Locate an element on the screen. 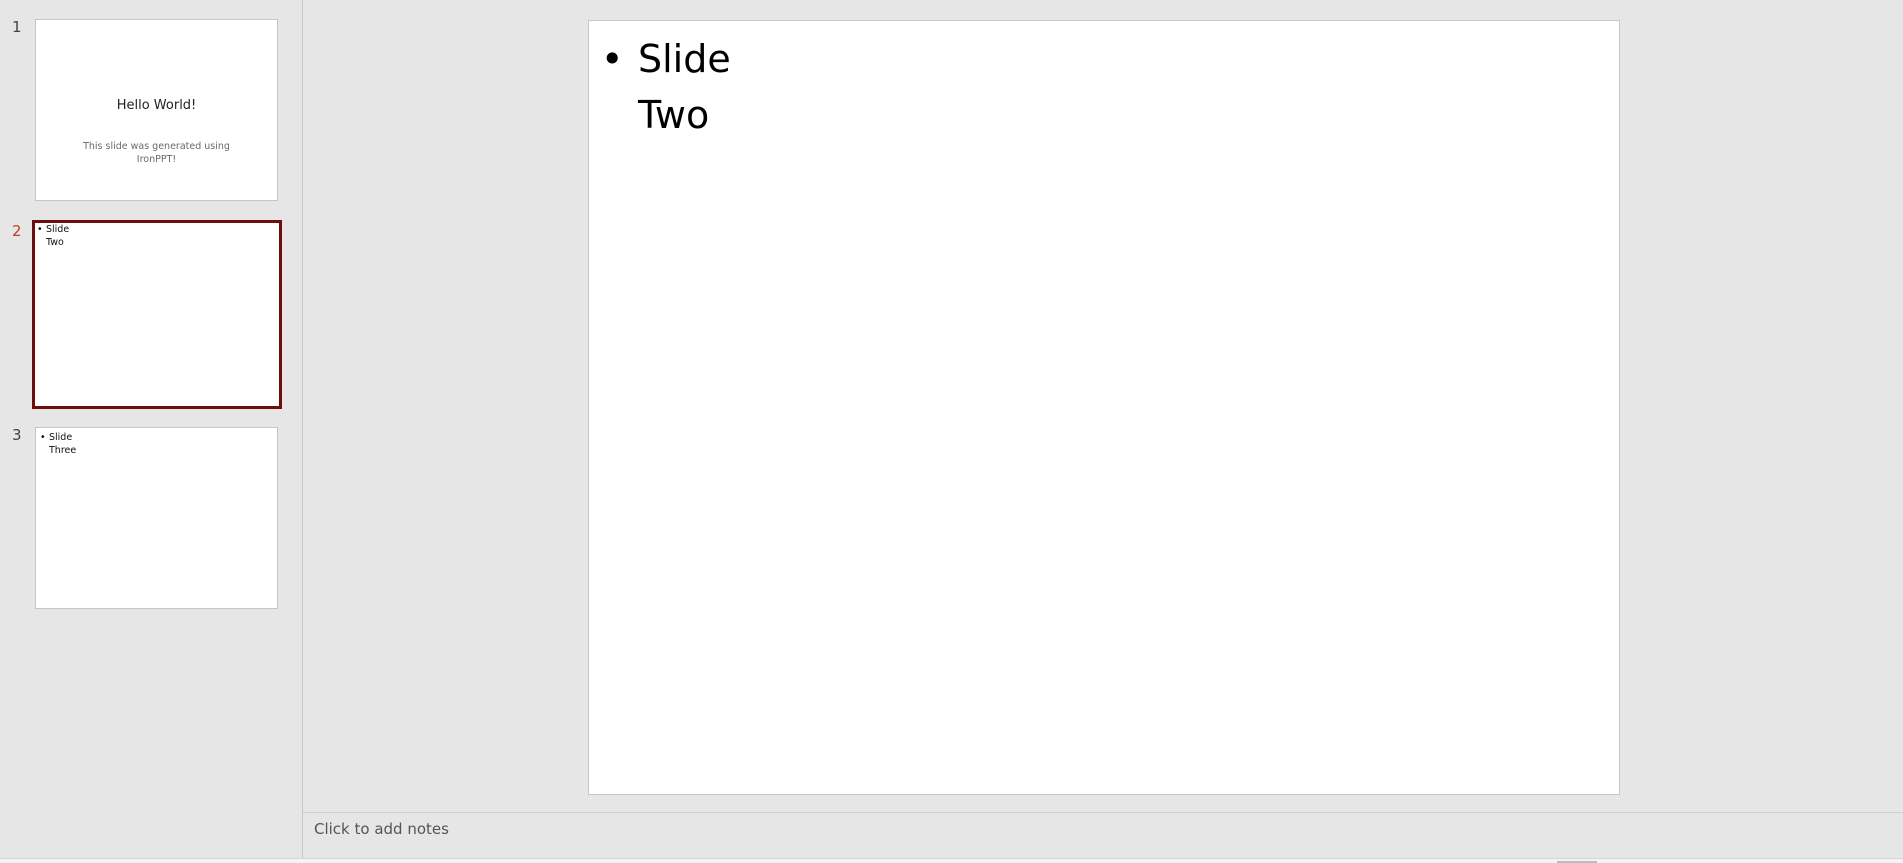  notes-pane: Click to add notes is located at coordinates (1103, 835).